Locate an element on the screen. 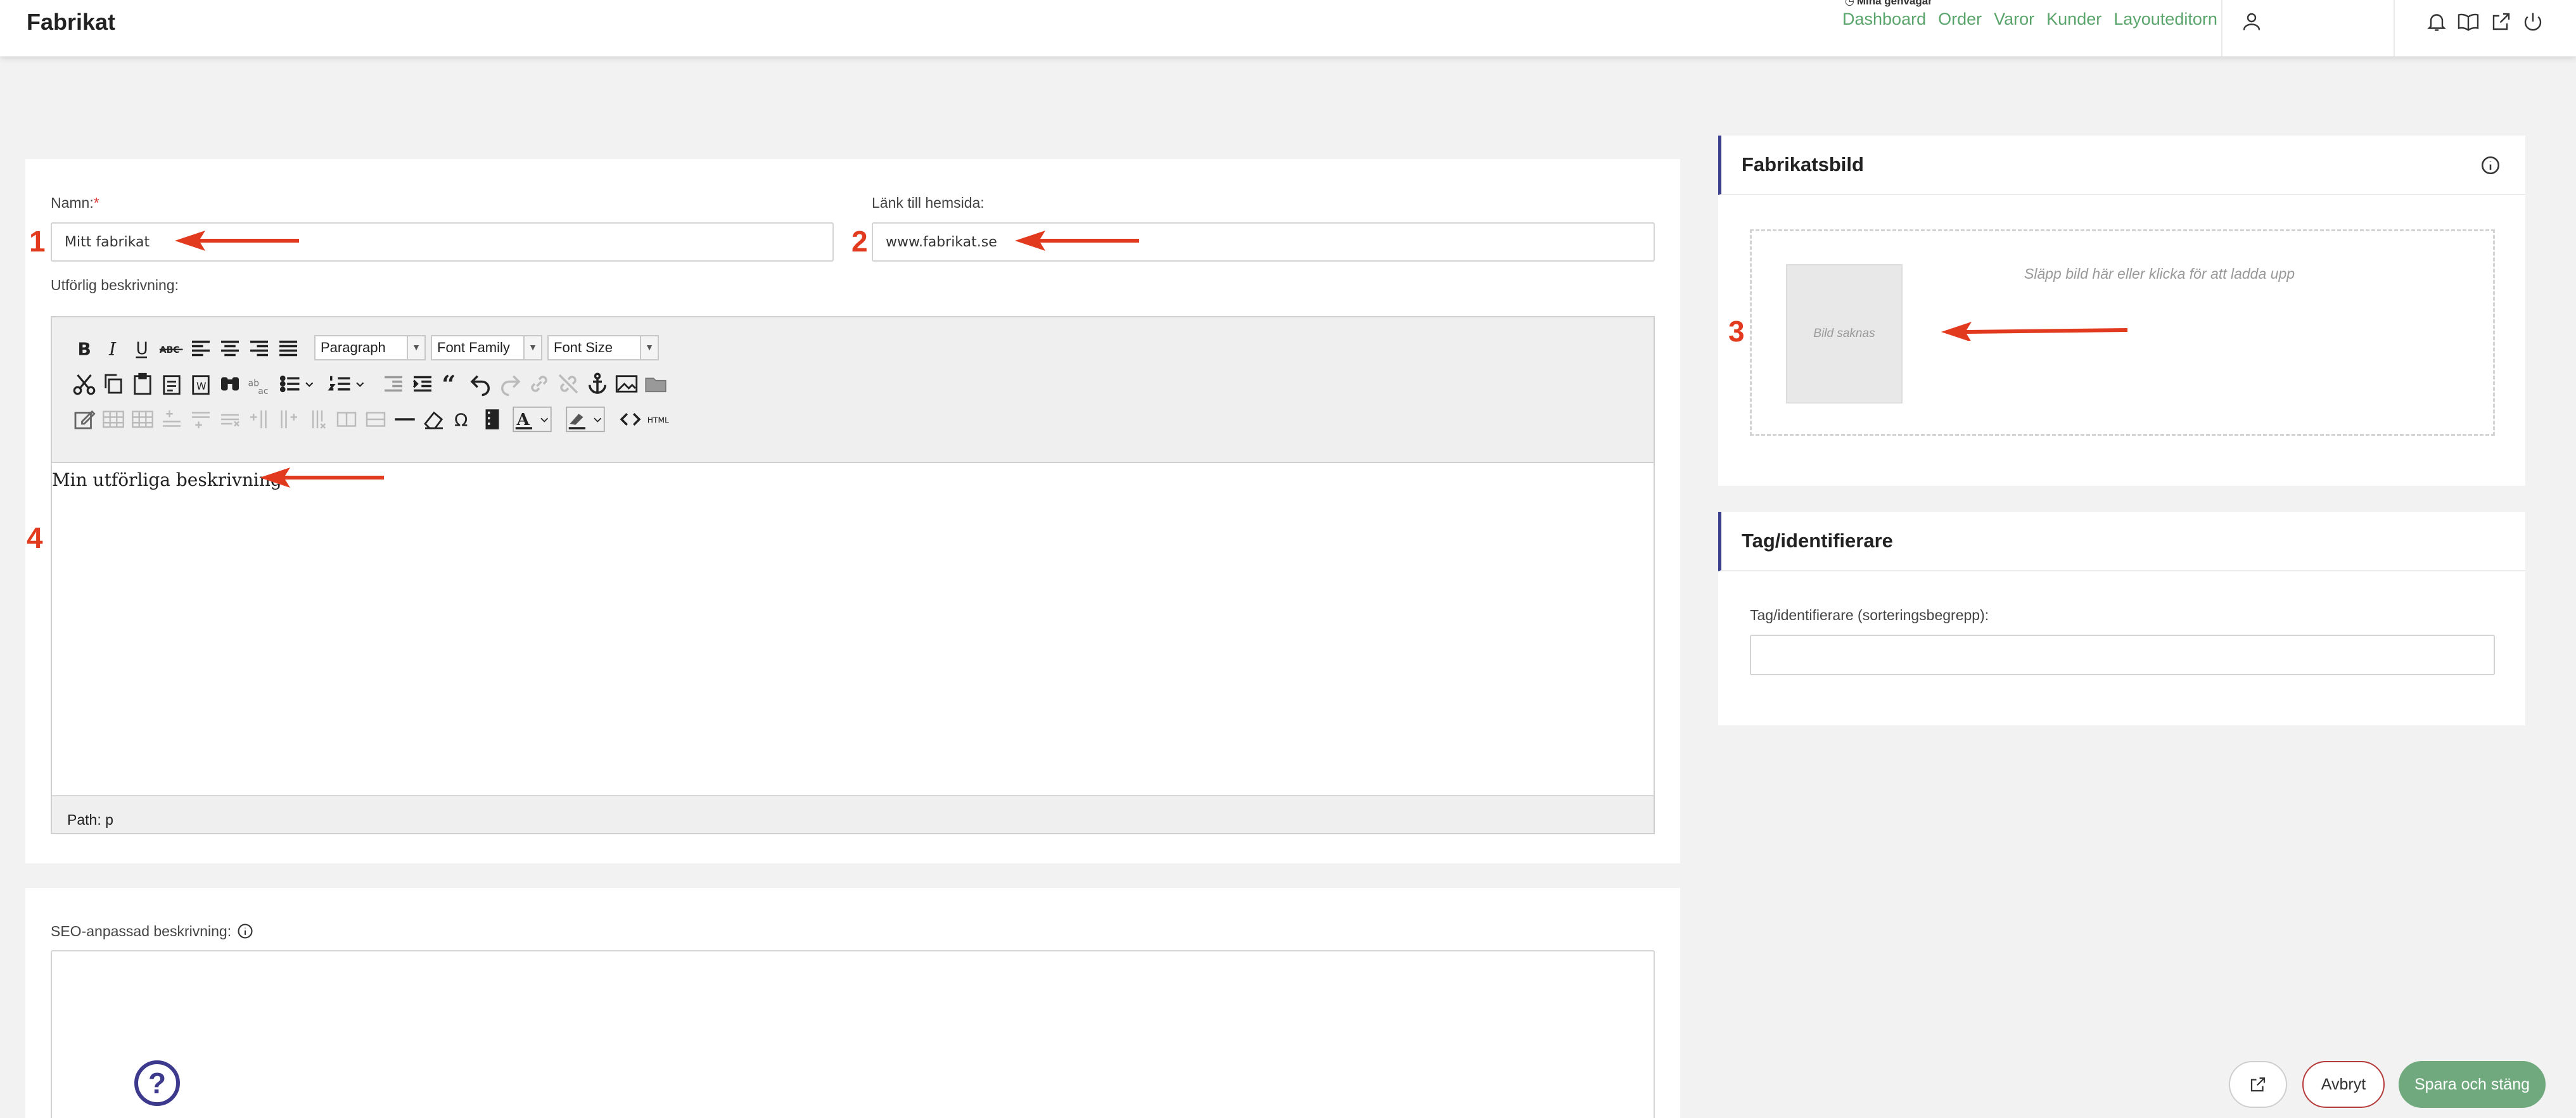  nav-link-varor: Varor is located at coordinates (2014, 19).